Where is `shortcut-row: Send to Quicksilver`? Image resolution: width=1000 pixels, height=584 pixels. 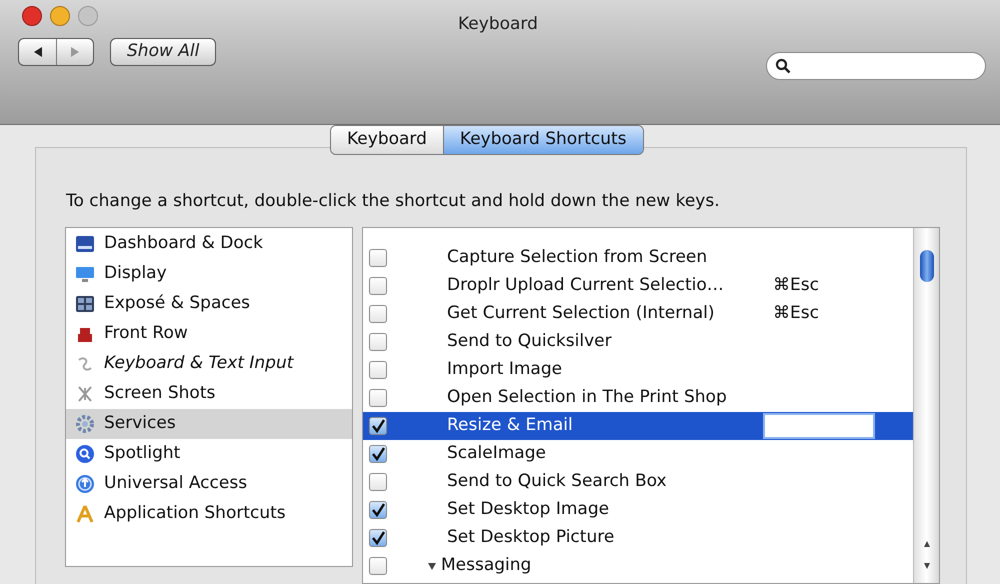 shortcut-row: Send to Quicksilver is located at coordinates (638, 342).